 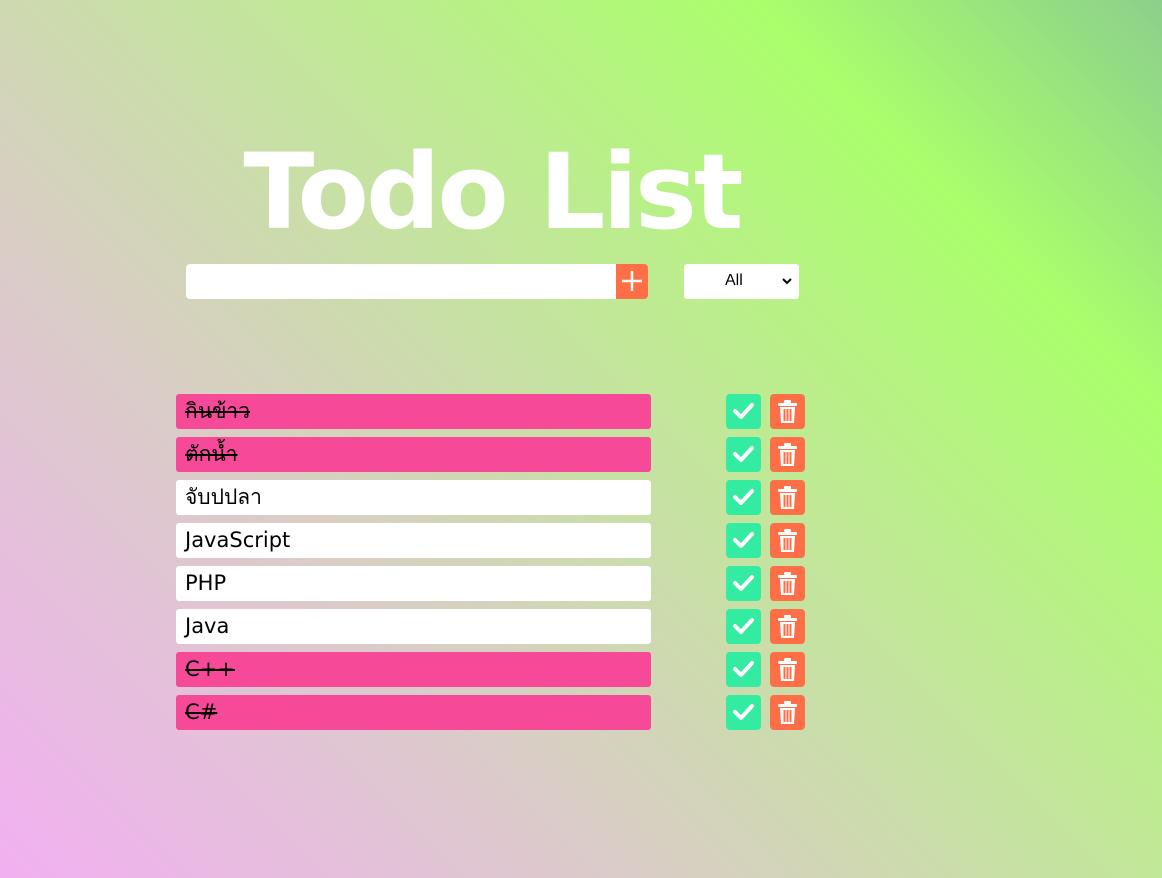 I want to click on todo-item: ตักน้ำ, so click(x=496, y=454).